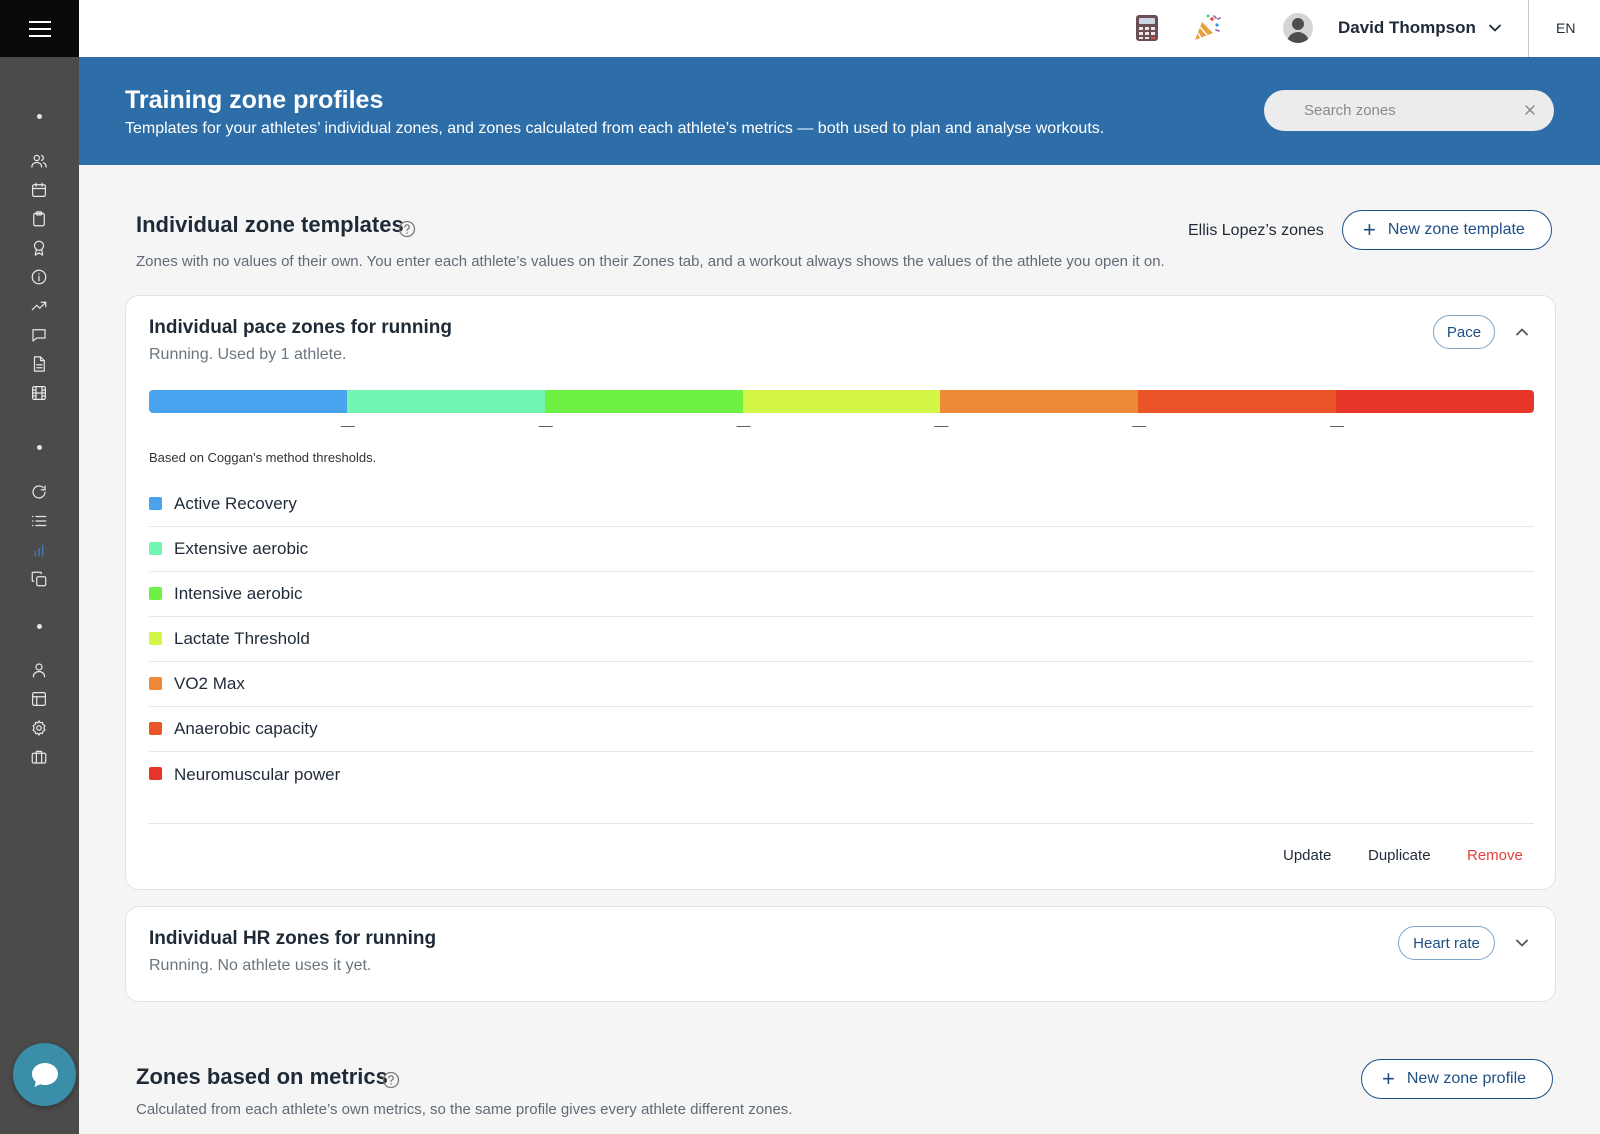 This screenshot has width=1600, height=1134. What do you see at coordinates (841, 504) in the screenshot?
I see `list-item: Active Recovery` at bounding box center [841, 504].